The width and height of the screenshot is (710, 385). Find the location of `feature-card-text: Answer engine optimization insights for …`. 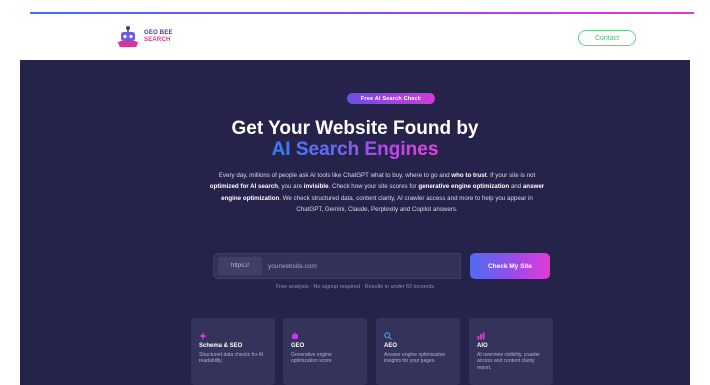

feature-card-text: Answer engine optimization insights for … is located at coordinates (415, 358).